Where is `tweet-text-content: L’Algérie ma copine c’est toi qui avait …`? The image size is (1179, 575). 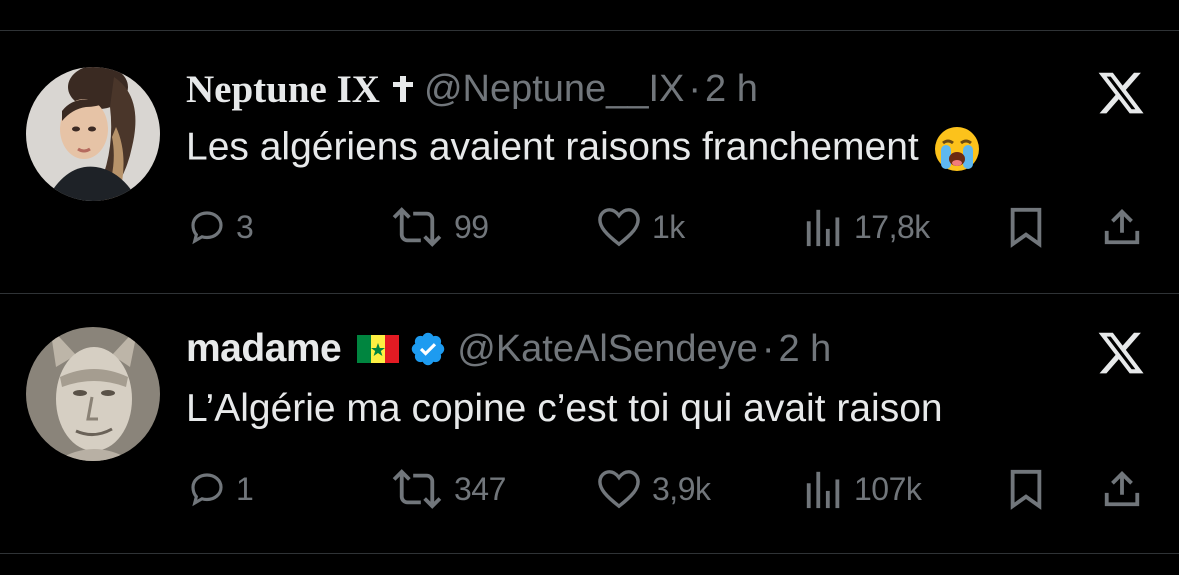 tweet-text-content: L’Algérie ma copine c’est toi qui avait … is located at coordinates (564, 408).